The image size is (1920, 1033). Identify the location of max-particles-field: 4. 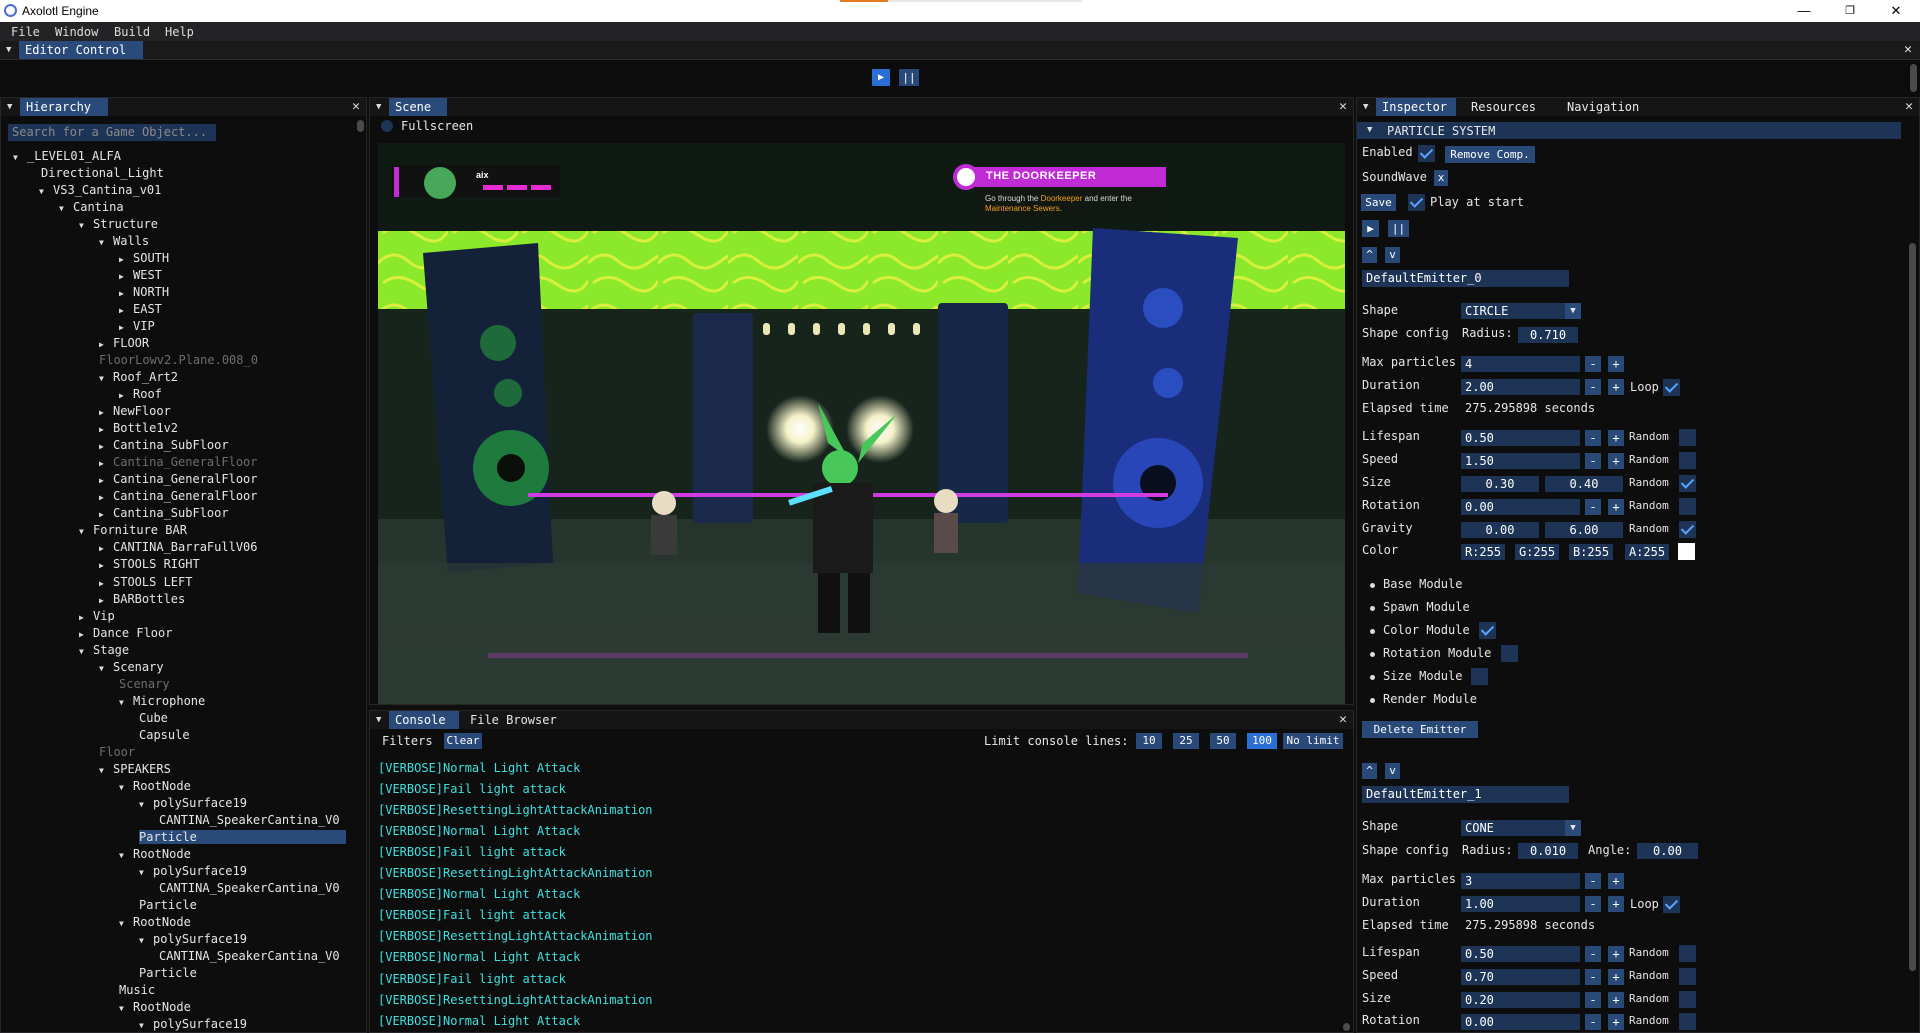
(1520, 364).